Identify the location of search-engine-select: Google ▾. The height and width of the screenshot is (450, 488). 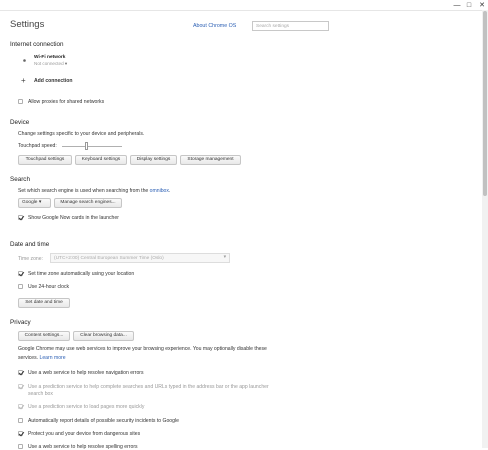
(34, 203).